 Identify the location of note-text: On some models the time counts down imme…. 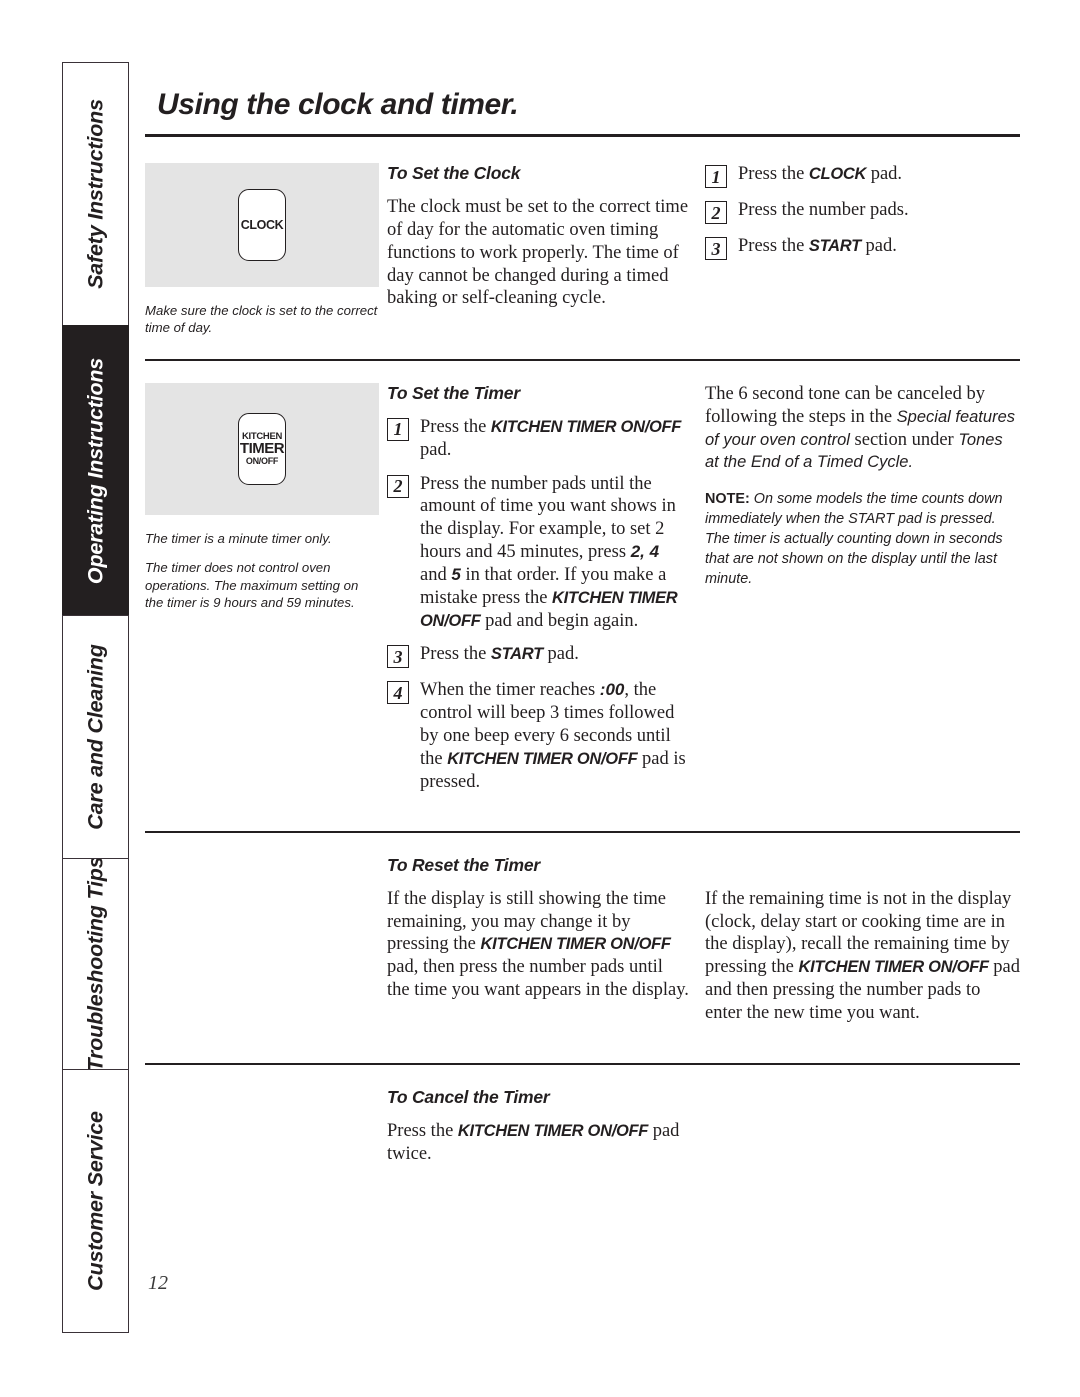
(854, 539).